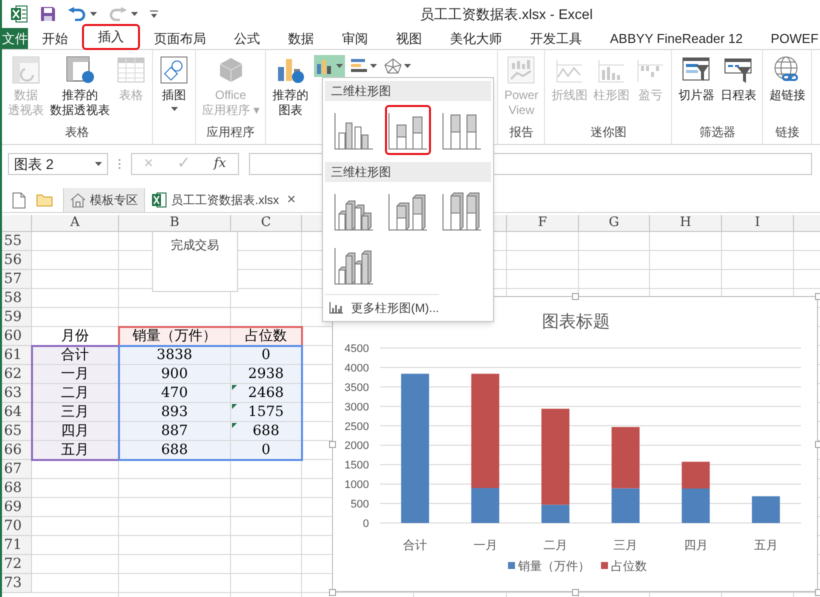  Describe the element at coordinates (174, 70) in the screenshot. I see `shapes-icon` at that location.